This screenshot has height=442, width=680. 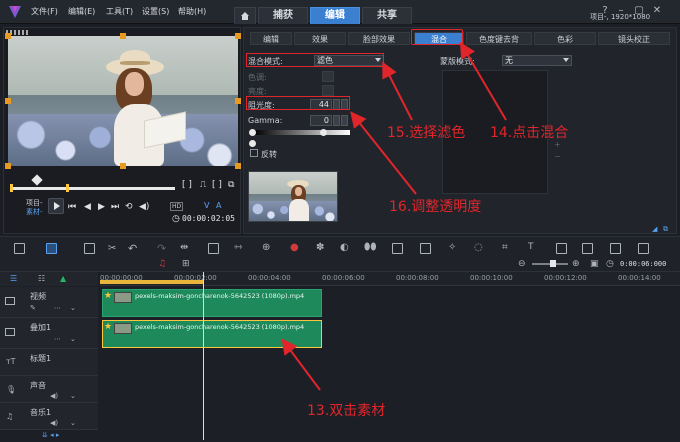 What do you see at coordinates (435, 207) in the screenshot?
I see `annotation-step16: 16.调整透明度` at bounding box center [435, 207].